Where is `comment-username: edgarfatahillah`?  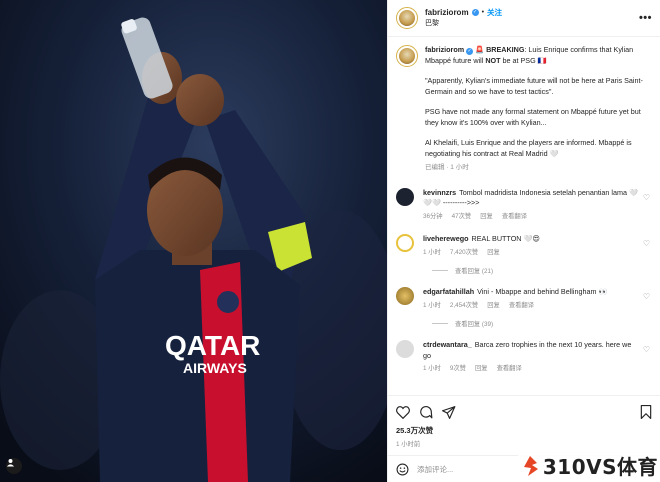
comment-username: edgarfatahillah is located at coordinates (448, 291).